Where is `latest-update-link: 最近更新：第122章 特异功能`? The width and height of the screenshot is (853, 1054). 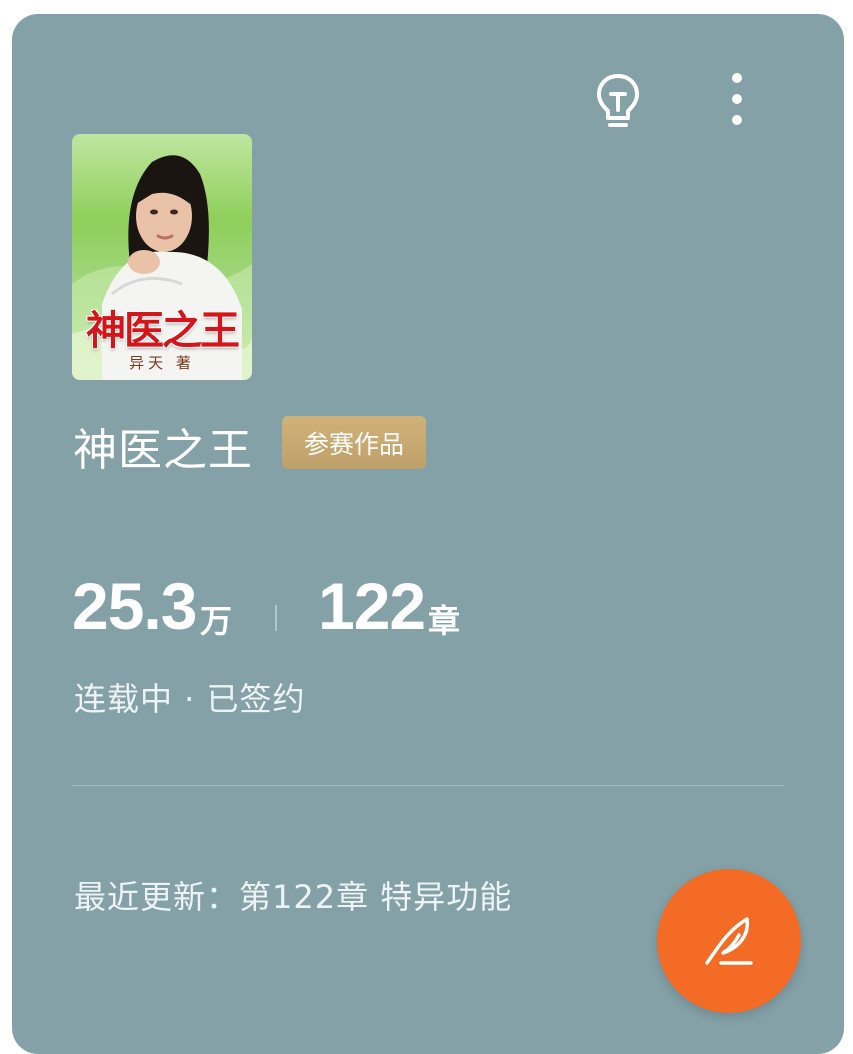 latest-update-link: 最近更新：第122章 特异功能 is located at coordinates (293, 895).